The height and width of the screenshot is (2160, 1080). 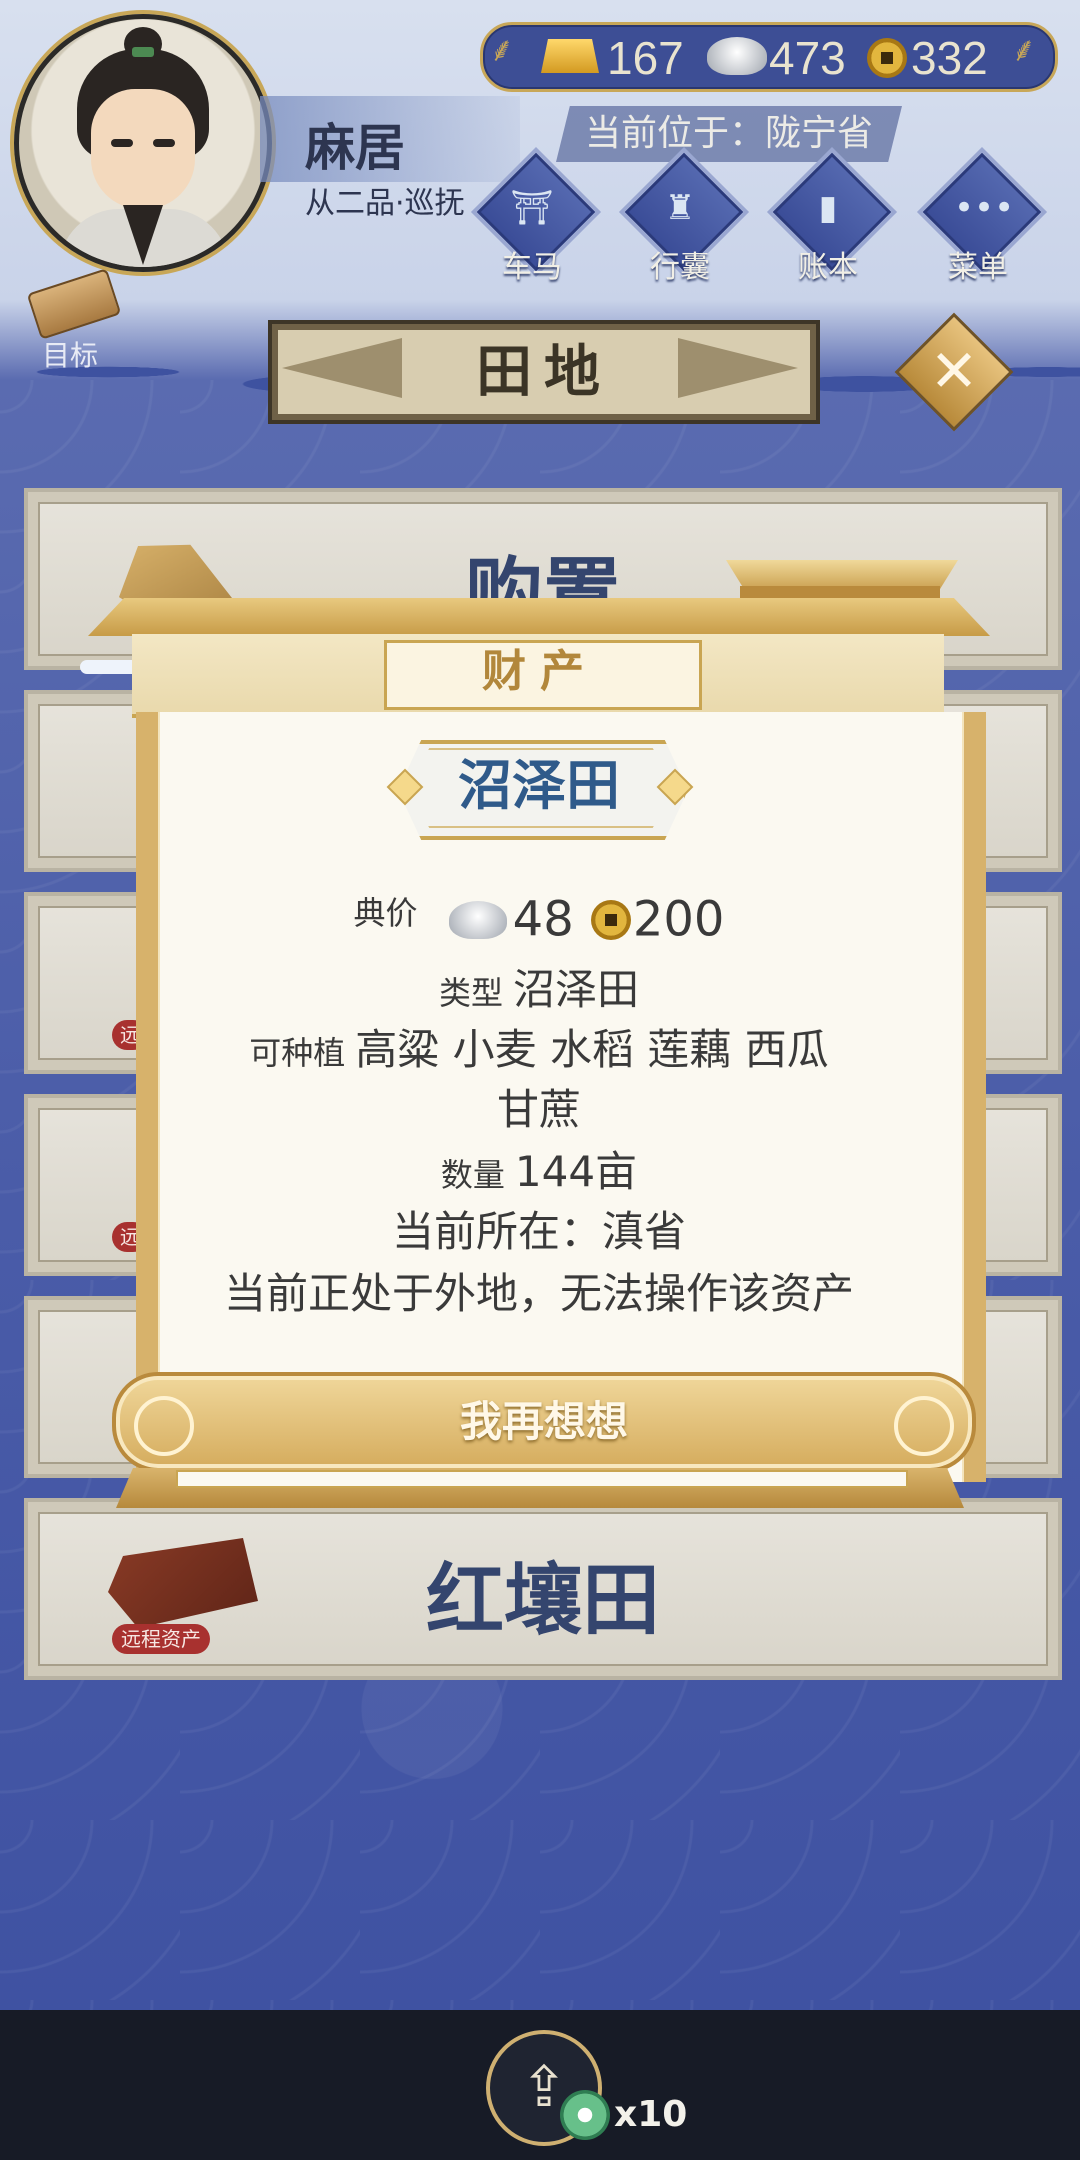 I want to click on type-value: 沼泽田, so click(x=576, y=989).